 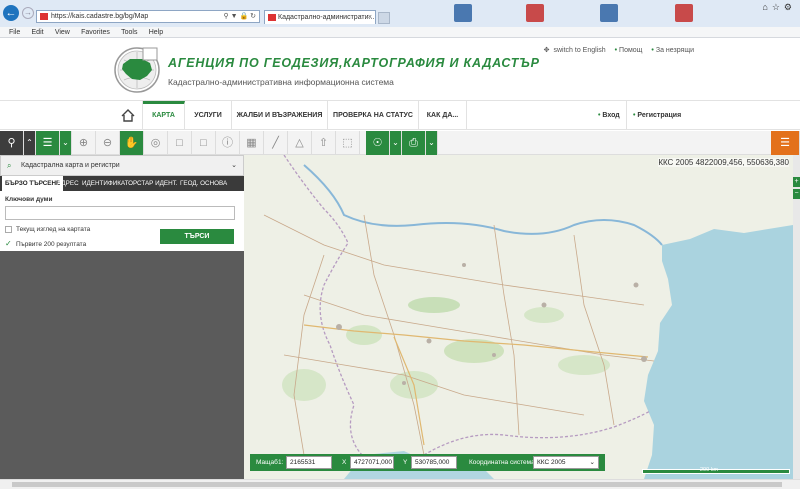 What do you see at coordinates (370, 17) in the screenshot?
I see `close-tab-icon: ×` at bounding box center [370, 17].